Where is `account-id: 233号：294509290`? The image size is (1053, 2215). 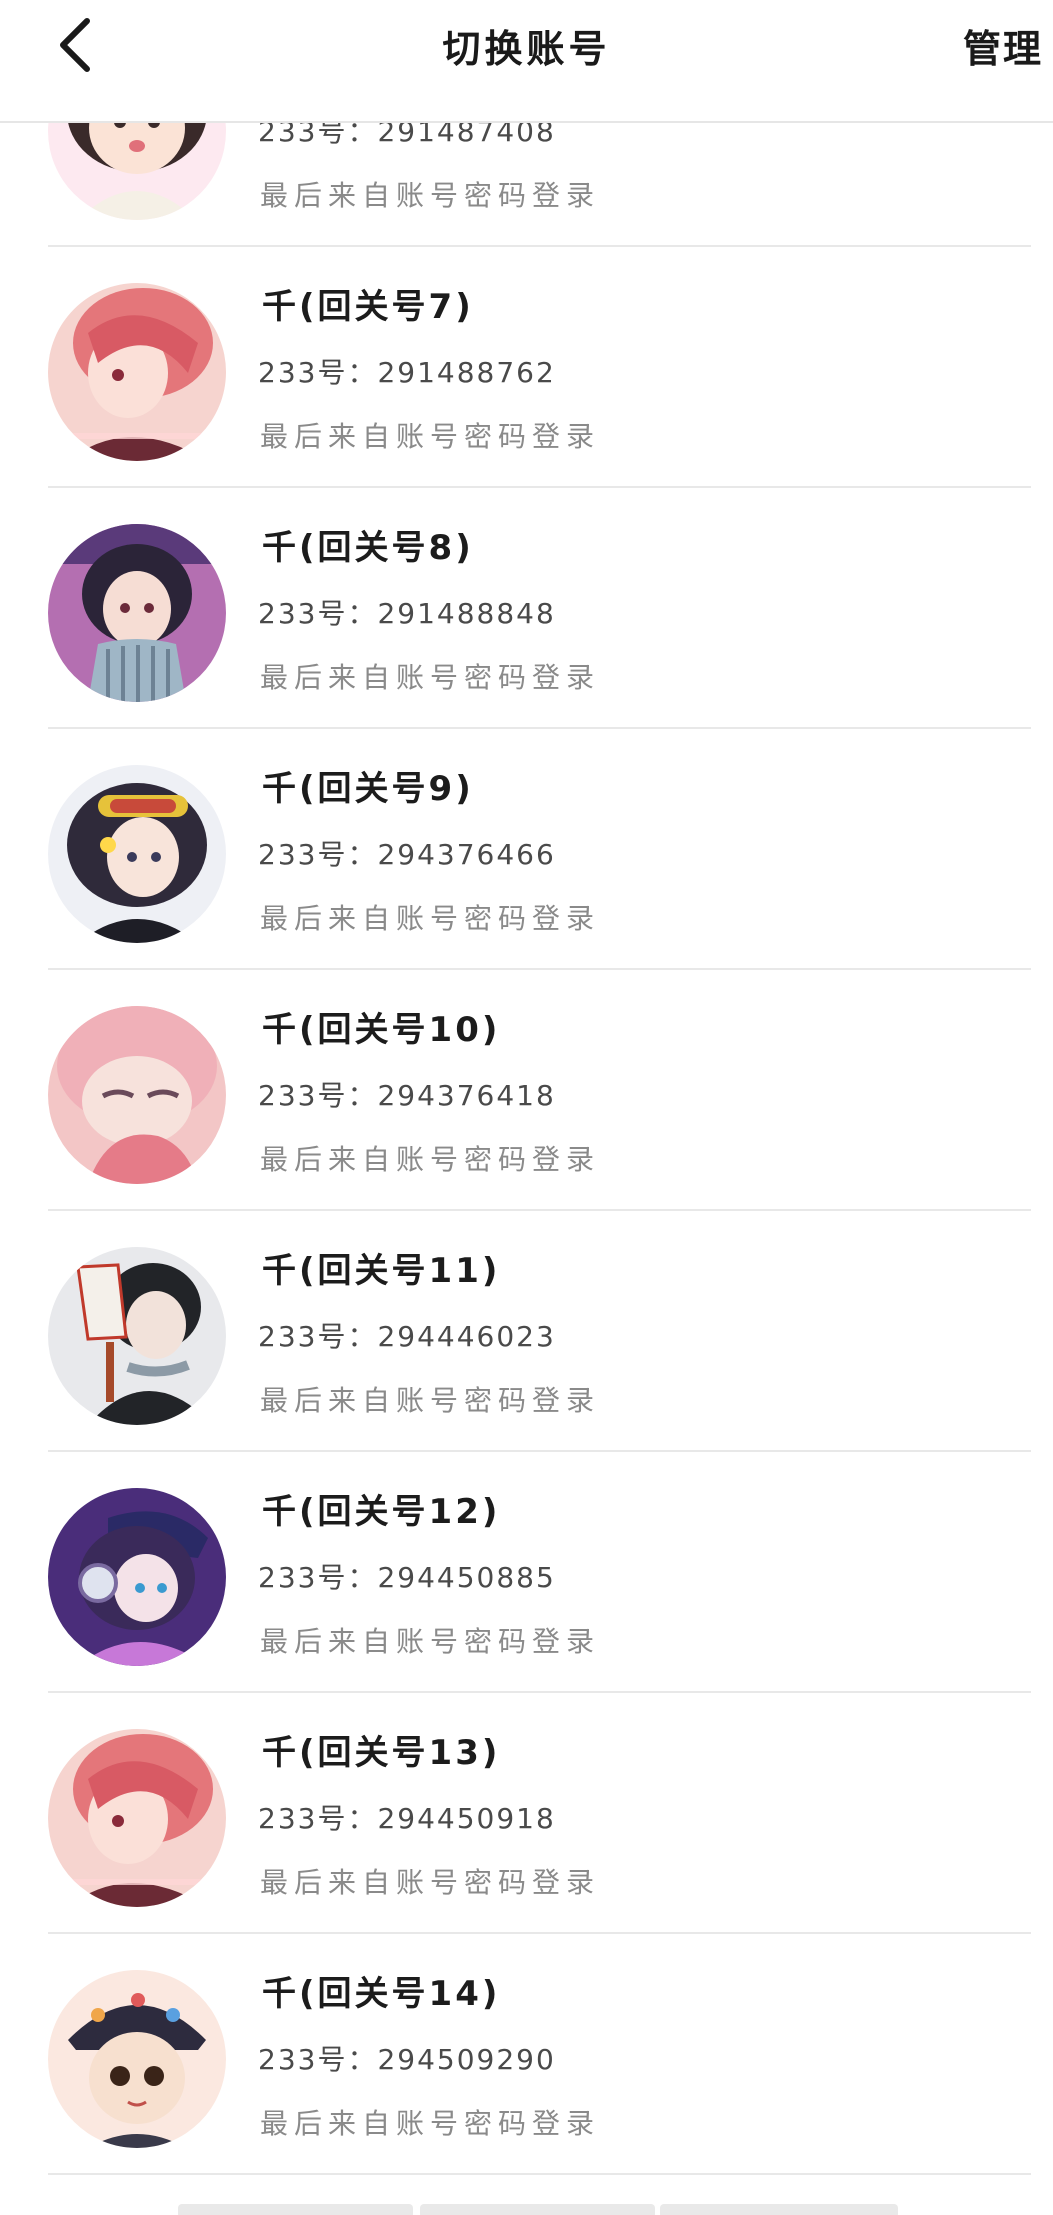
account-id: 233号：294509290 is located at coordinates (407, 2059).